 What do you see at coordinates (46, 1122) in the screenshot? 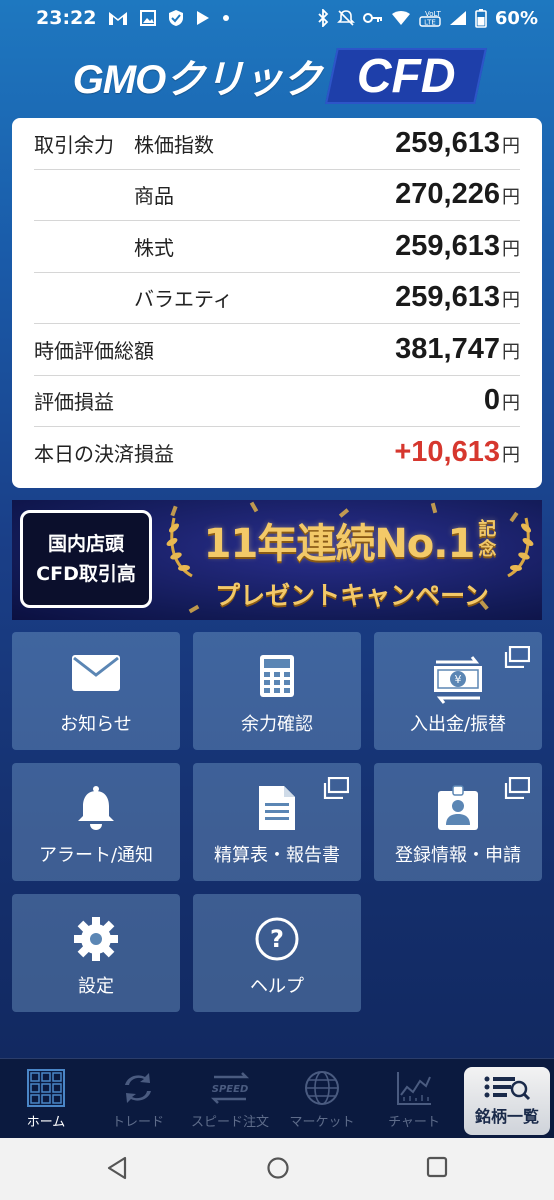
I see `nav-label: ホーム` at bounding box center [46, 1122].